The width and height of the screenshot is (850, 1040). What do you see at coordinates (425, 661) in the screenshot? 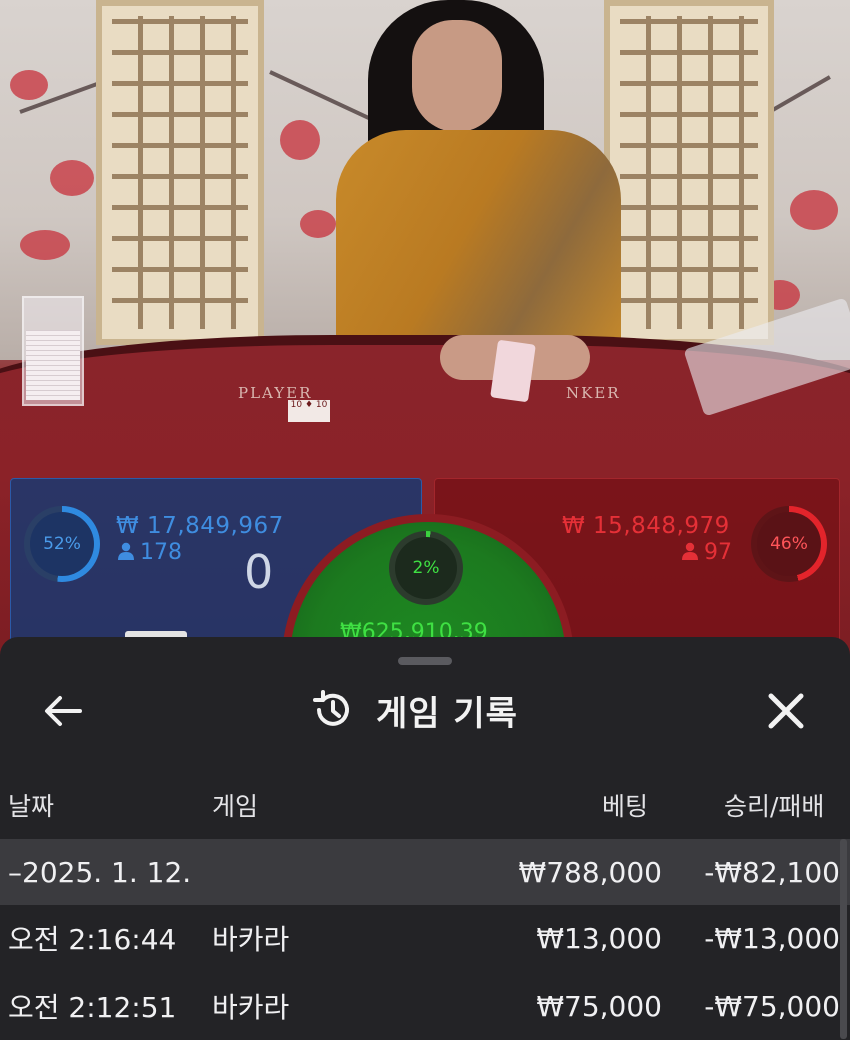
I see `sheet-drag-handle` at bounding box center [425, 661].